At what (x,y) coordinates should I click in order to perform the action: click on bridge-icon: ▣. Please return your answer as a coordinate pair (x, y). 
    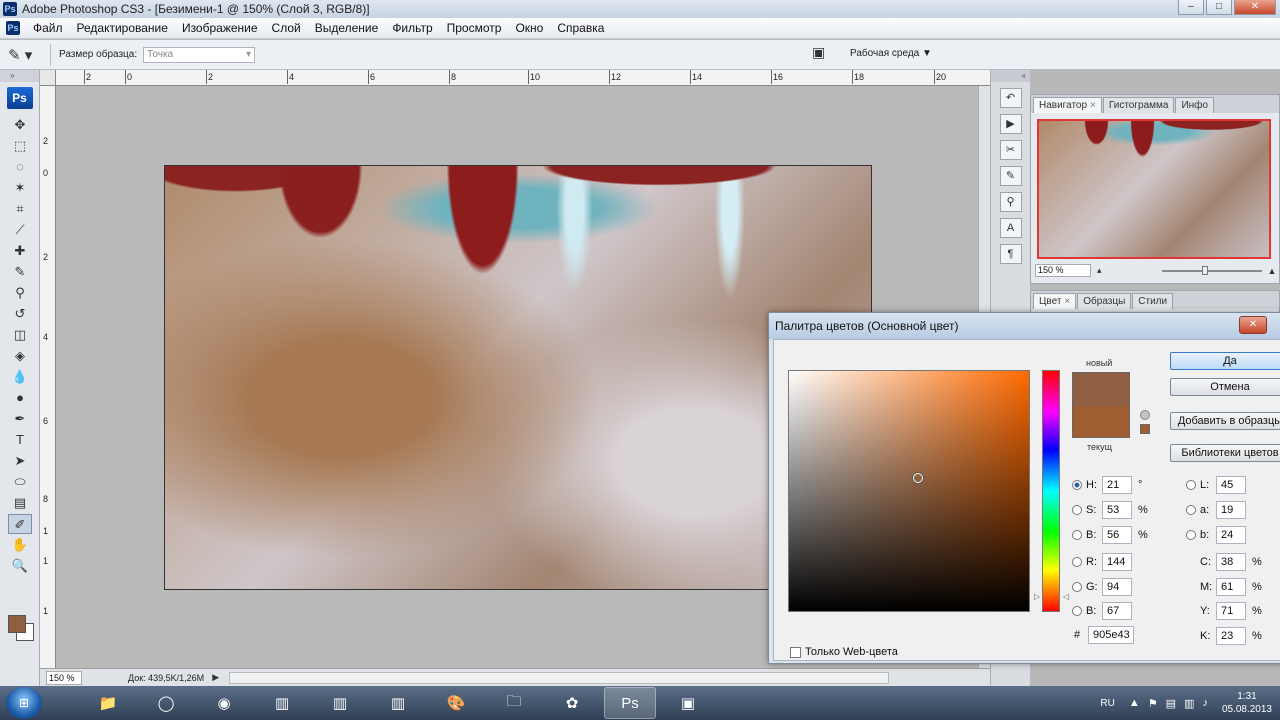
    Looking at the image, I should click on (823, 53).